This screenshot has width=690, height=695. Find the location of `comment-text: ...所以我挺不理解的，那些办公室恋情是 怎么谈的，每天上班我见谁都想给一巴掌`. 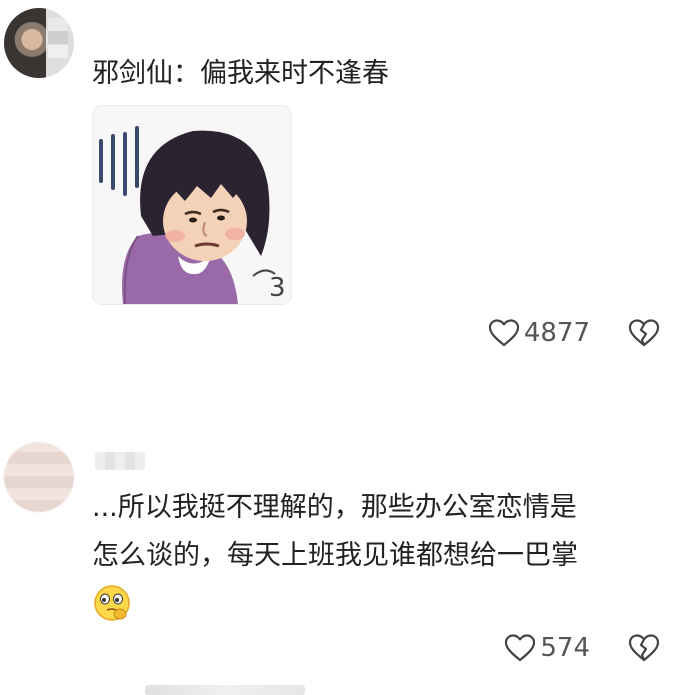

comment-text: ...所以我挺不理解的，那些办公室恋情是 怎么谈的，每天上班我见谁都想给一巴掌 is located at coordinates (335, 531).